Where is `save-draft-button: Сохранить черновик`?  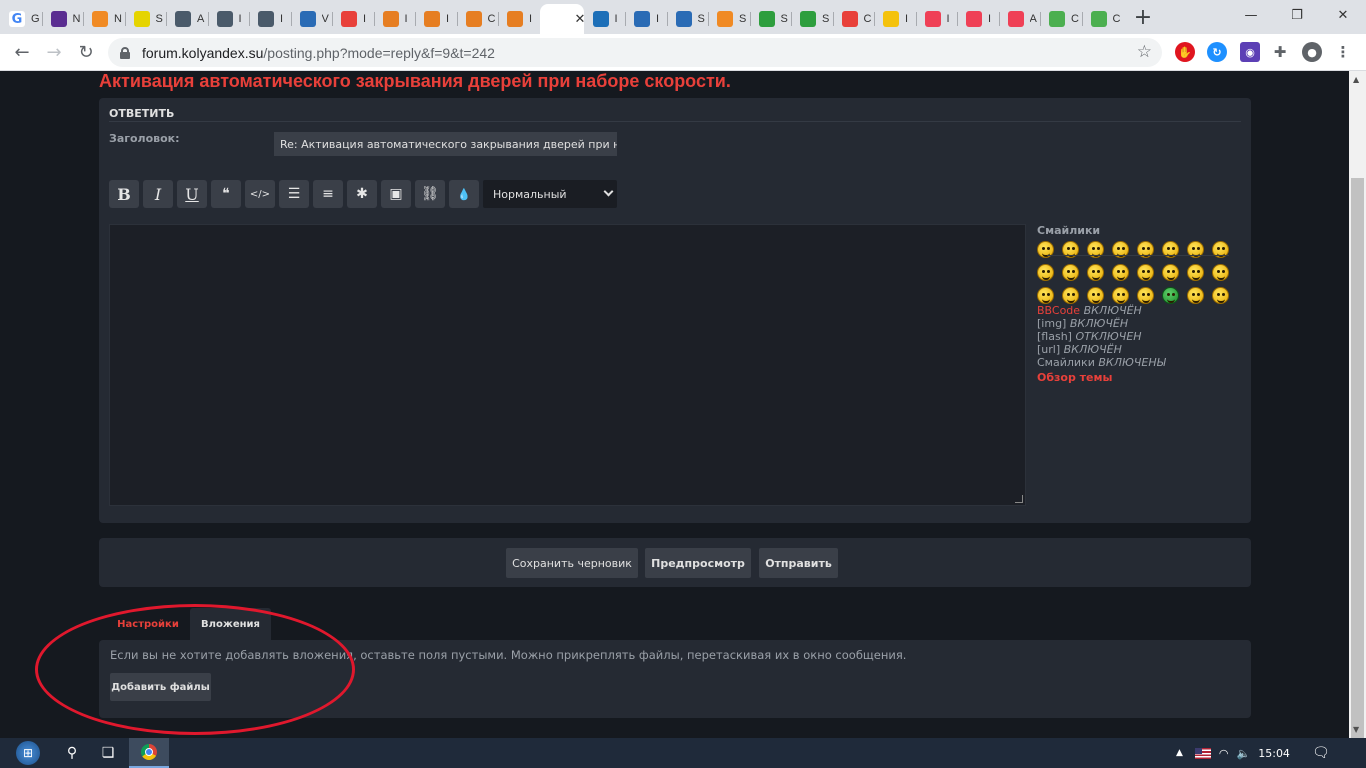 save-draft-button: Сохранить черновик is located at coordinates (572, 563).